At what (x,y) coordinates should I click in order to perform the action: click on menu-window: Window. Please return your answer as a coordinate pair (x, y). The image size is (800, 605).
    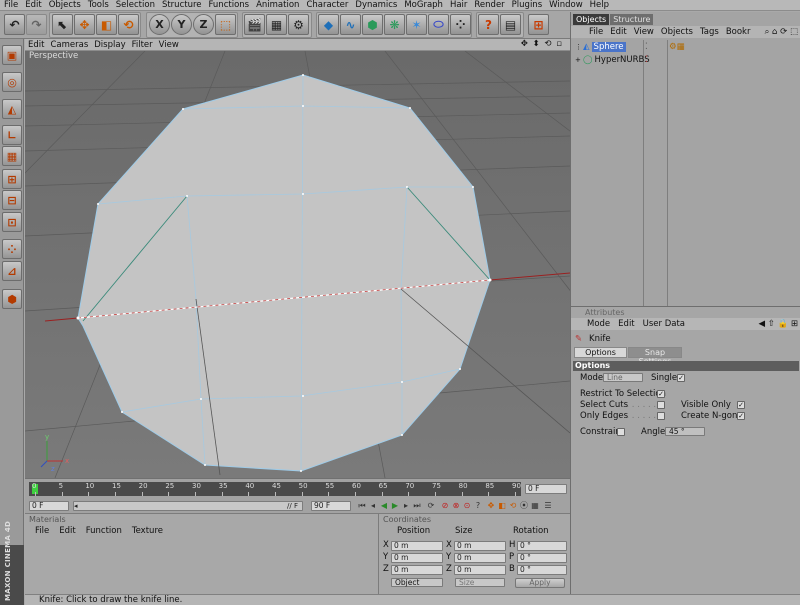
    Looking at the image, I should click on (565, 5).